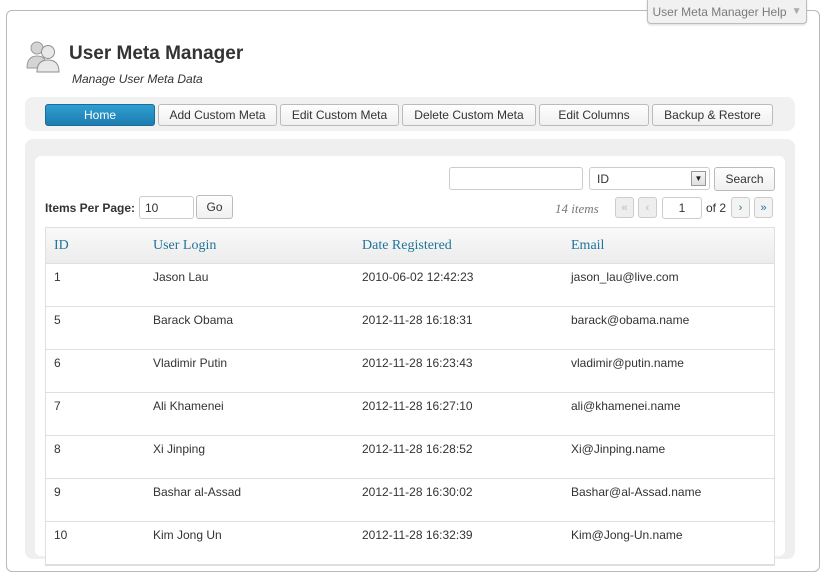 The height and width of the screenshot is (572, 820). I want to click on last-page-button: », so click(763, 207).